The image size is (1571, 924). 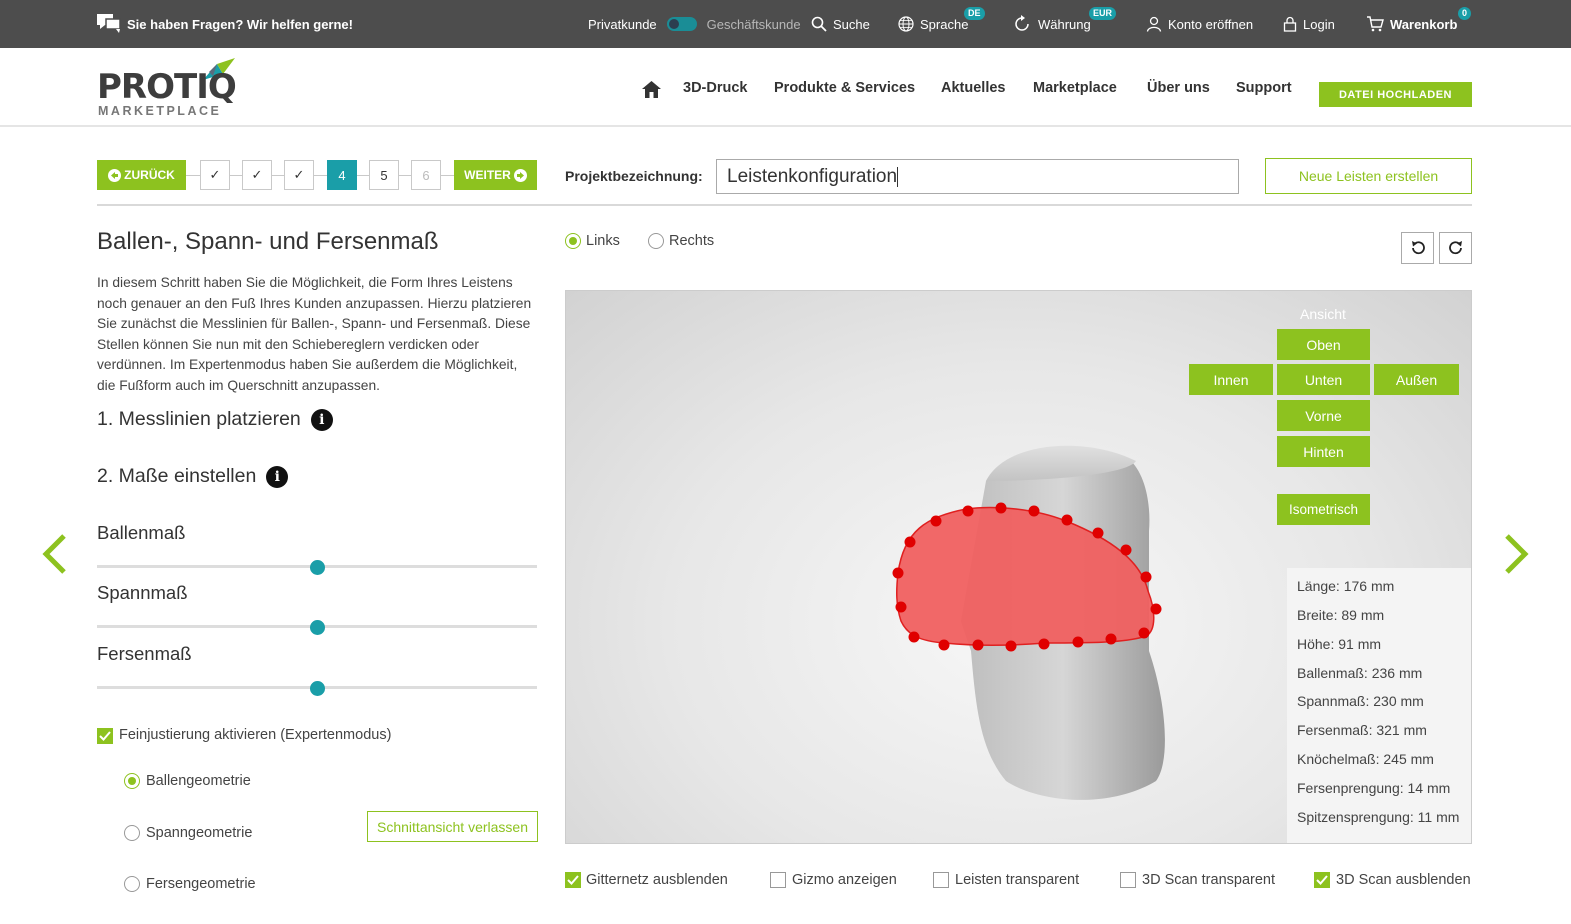 What do you see at coordinates (573, 241) in the screenshot?
I see `left-foot-radio` at bounding box center [573, 241].